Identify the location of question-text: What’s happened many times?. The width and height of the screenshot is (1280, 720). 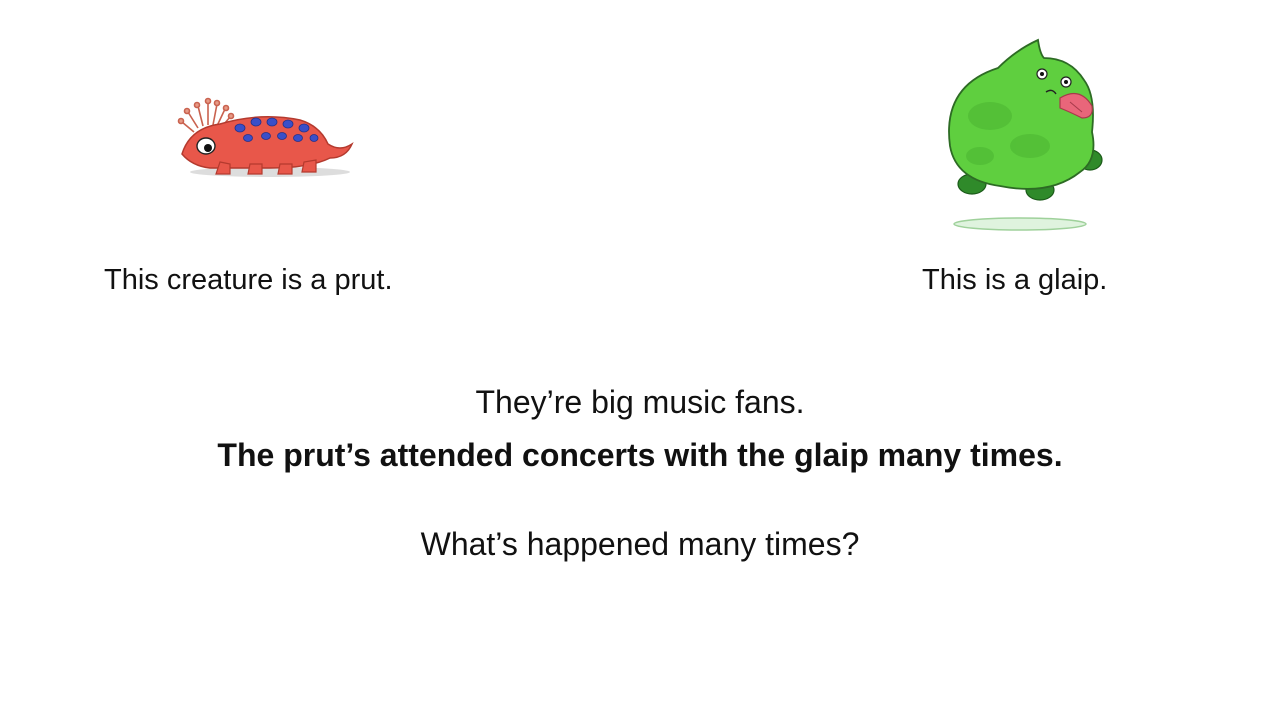
(640, 544).